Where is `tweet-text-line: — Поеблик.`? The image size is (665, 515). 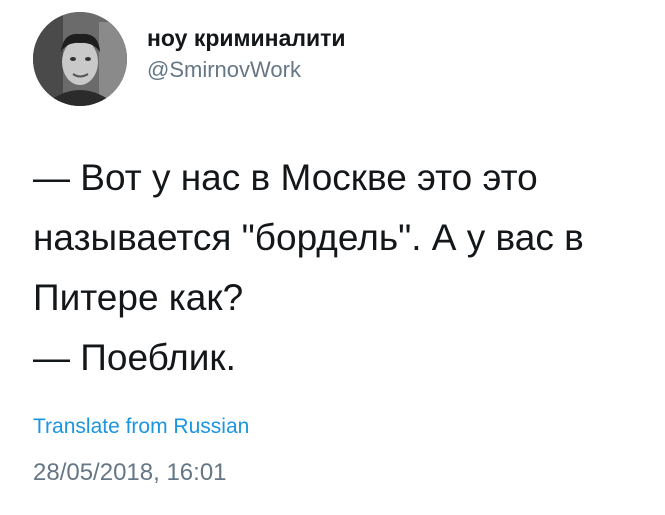 tweet-text-line: — Поеблик. is located at coordinates (134, 357).